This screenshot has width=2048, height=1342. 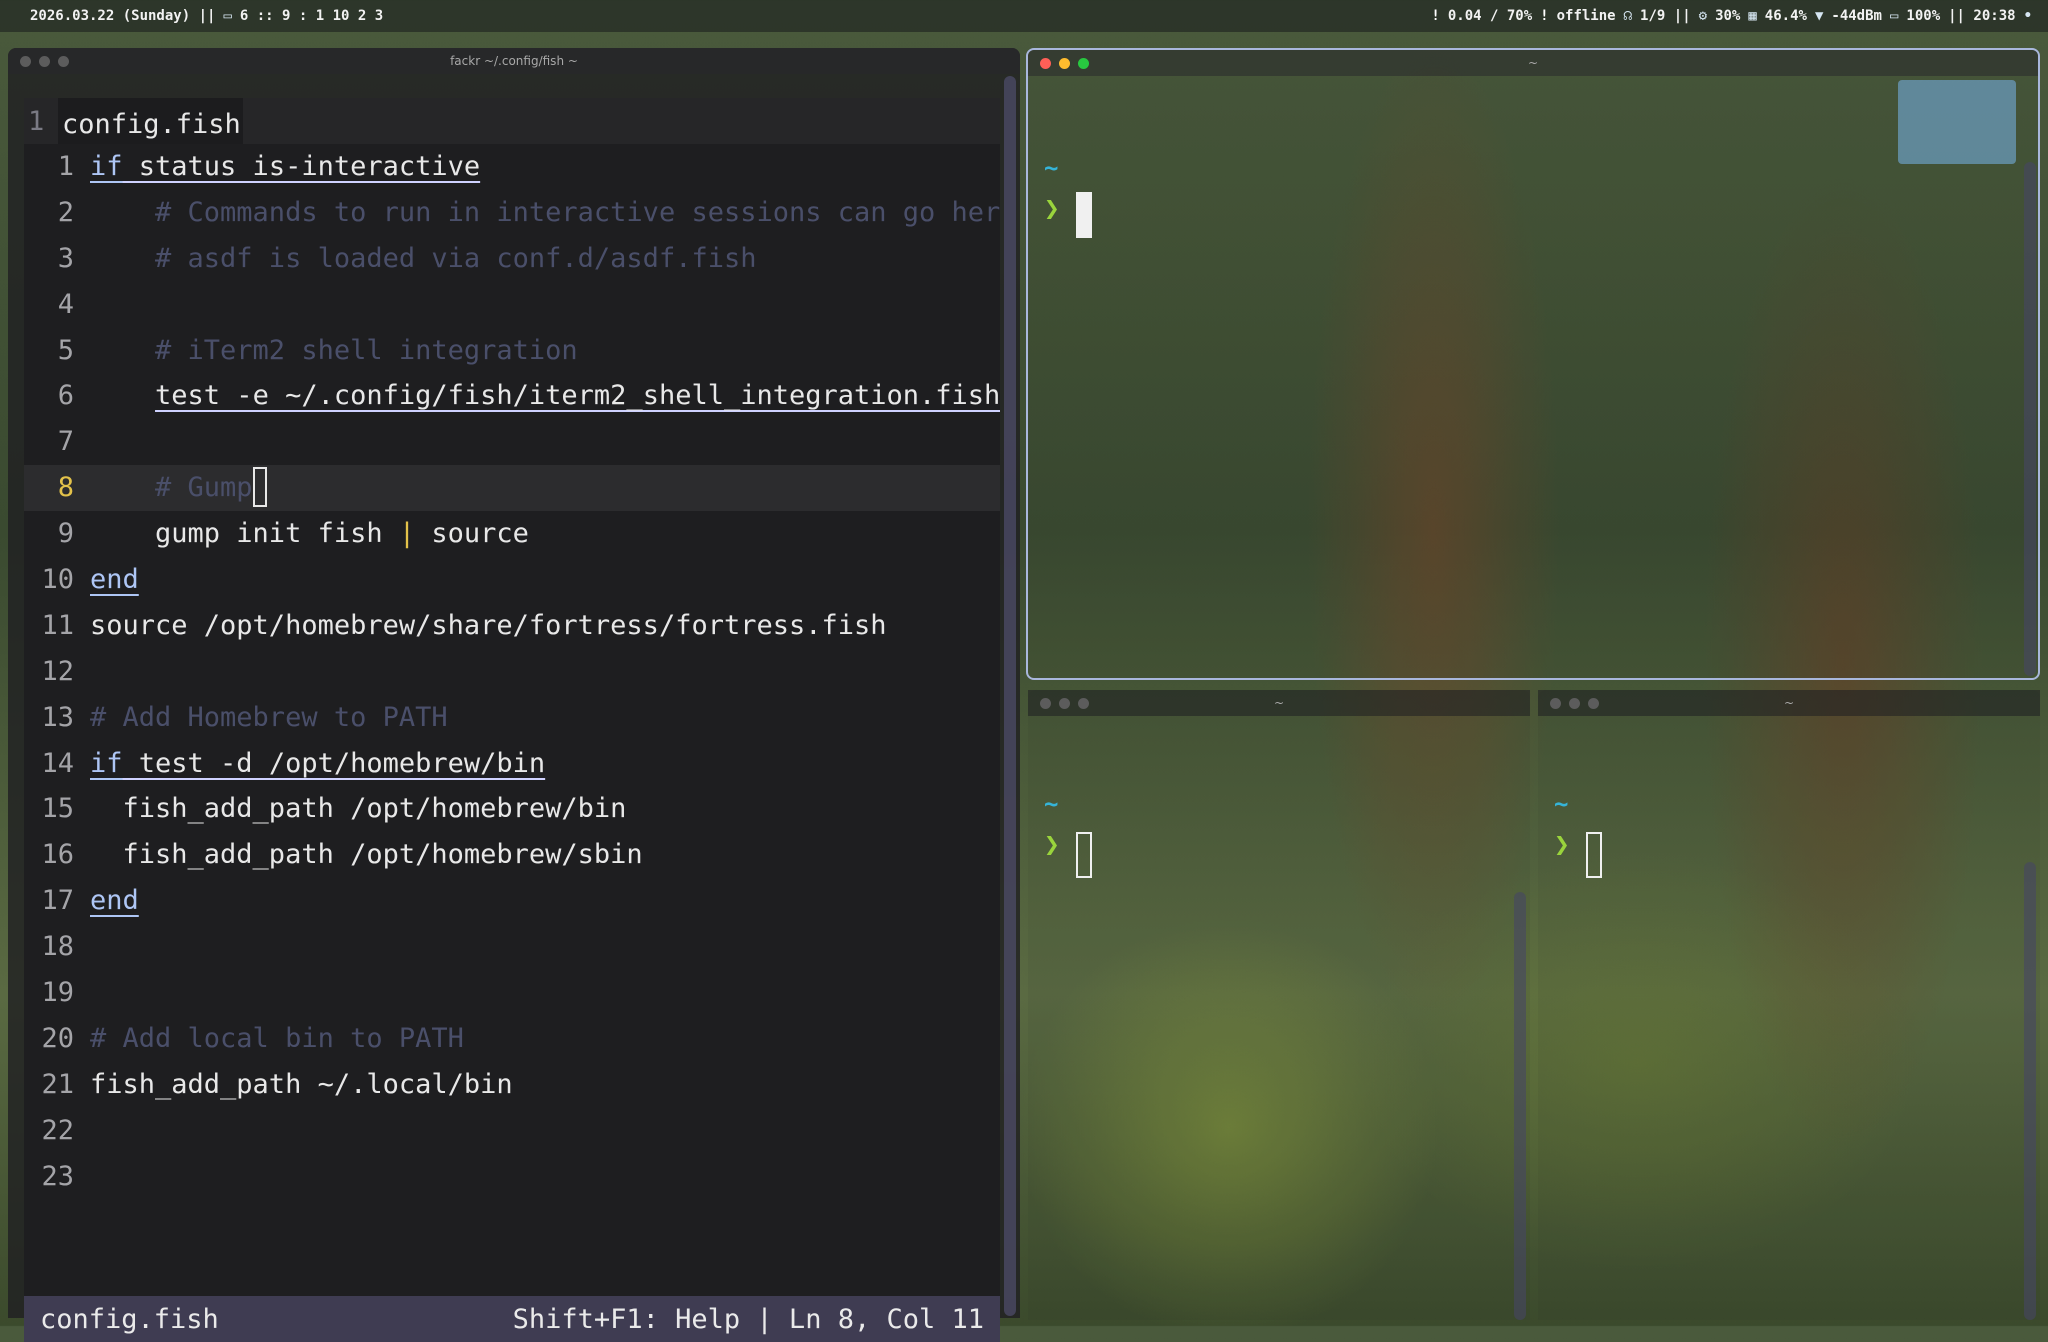 I want to click on date-label: 2026.03.22 (Sunday) ||, so click(x=123, y=16).